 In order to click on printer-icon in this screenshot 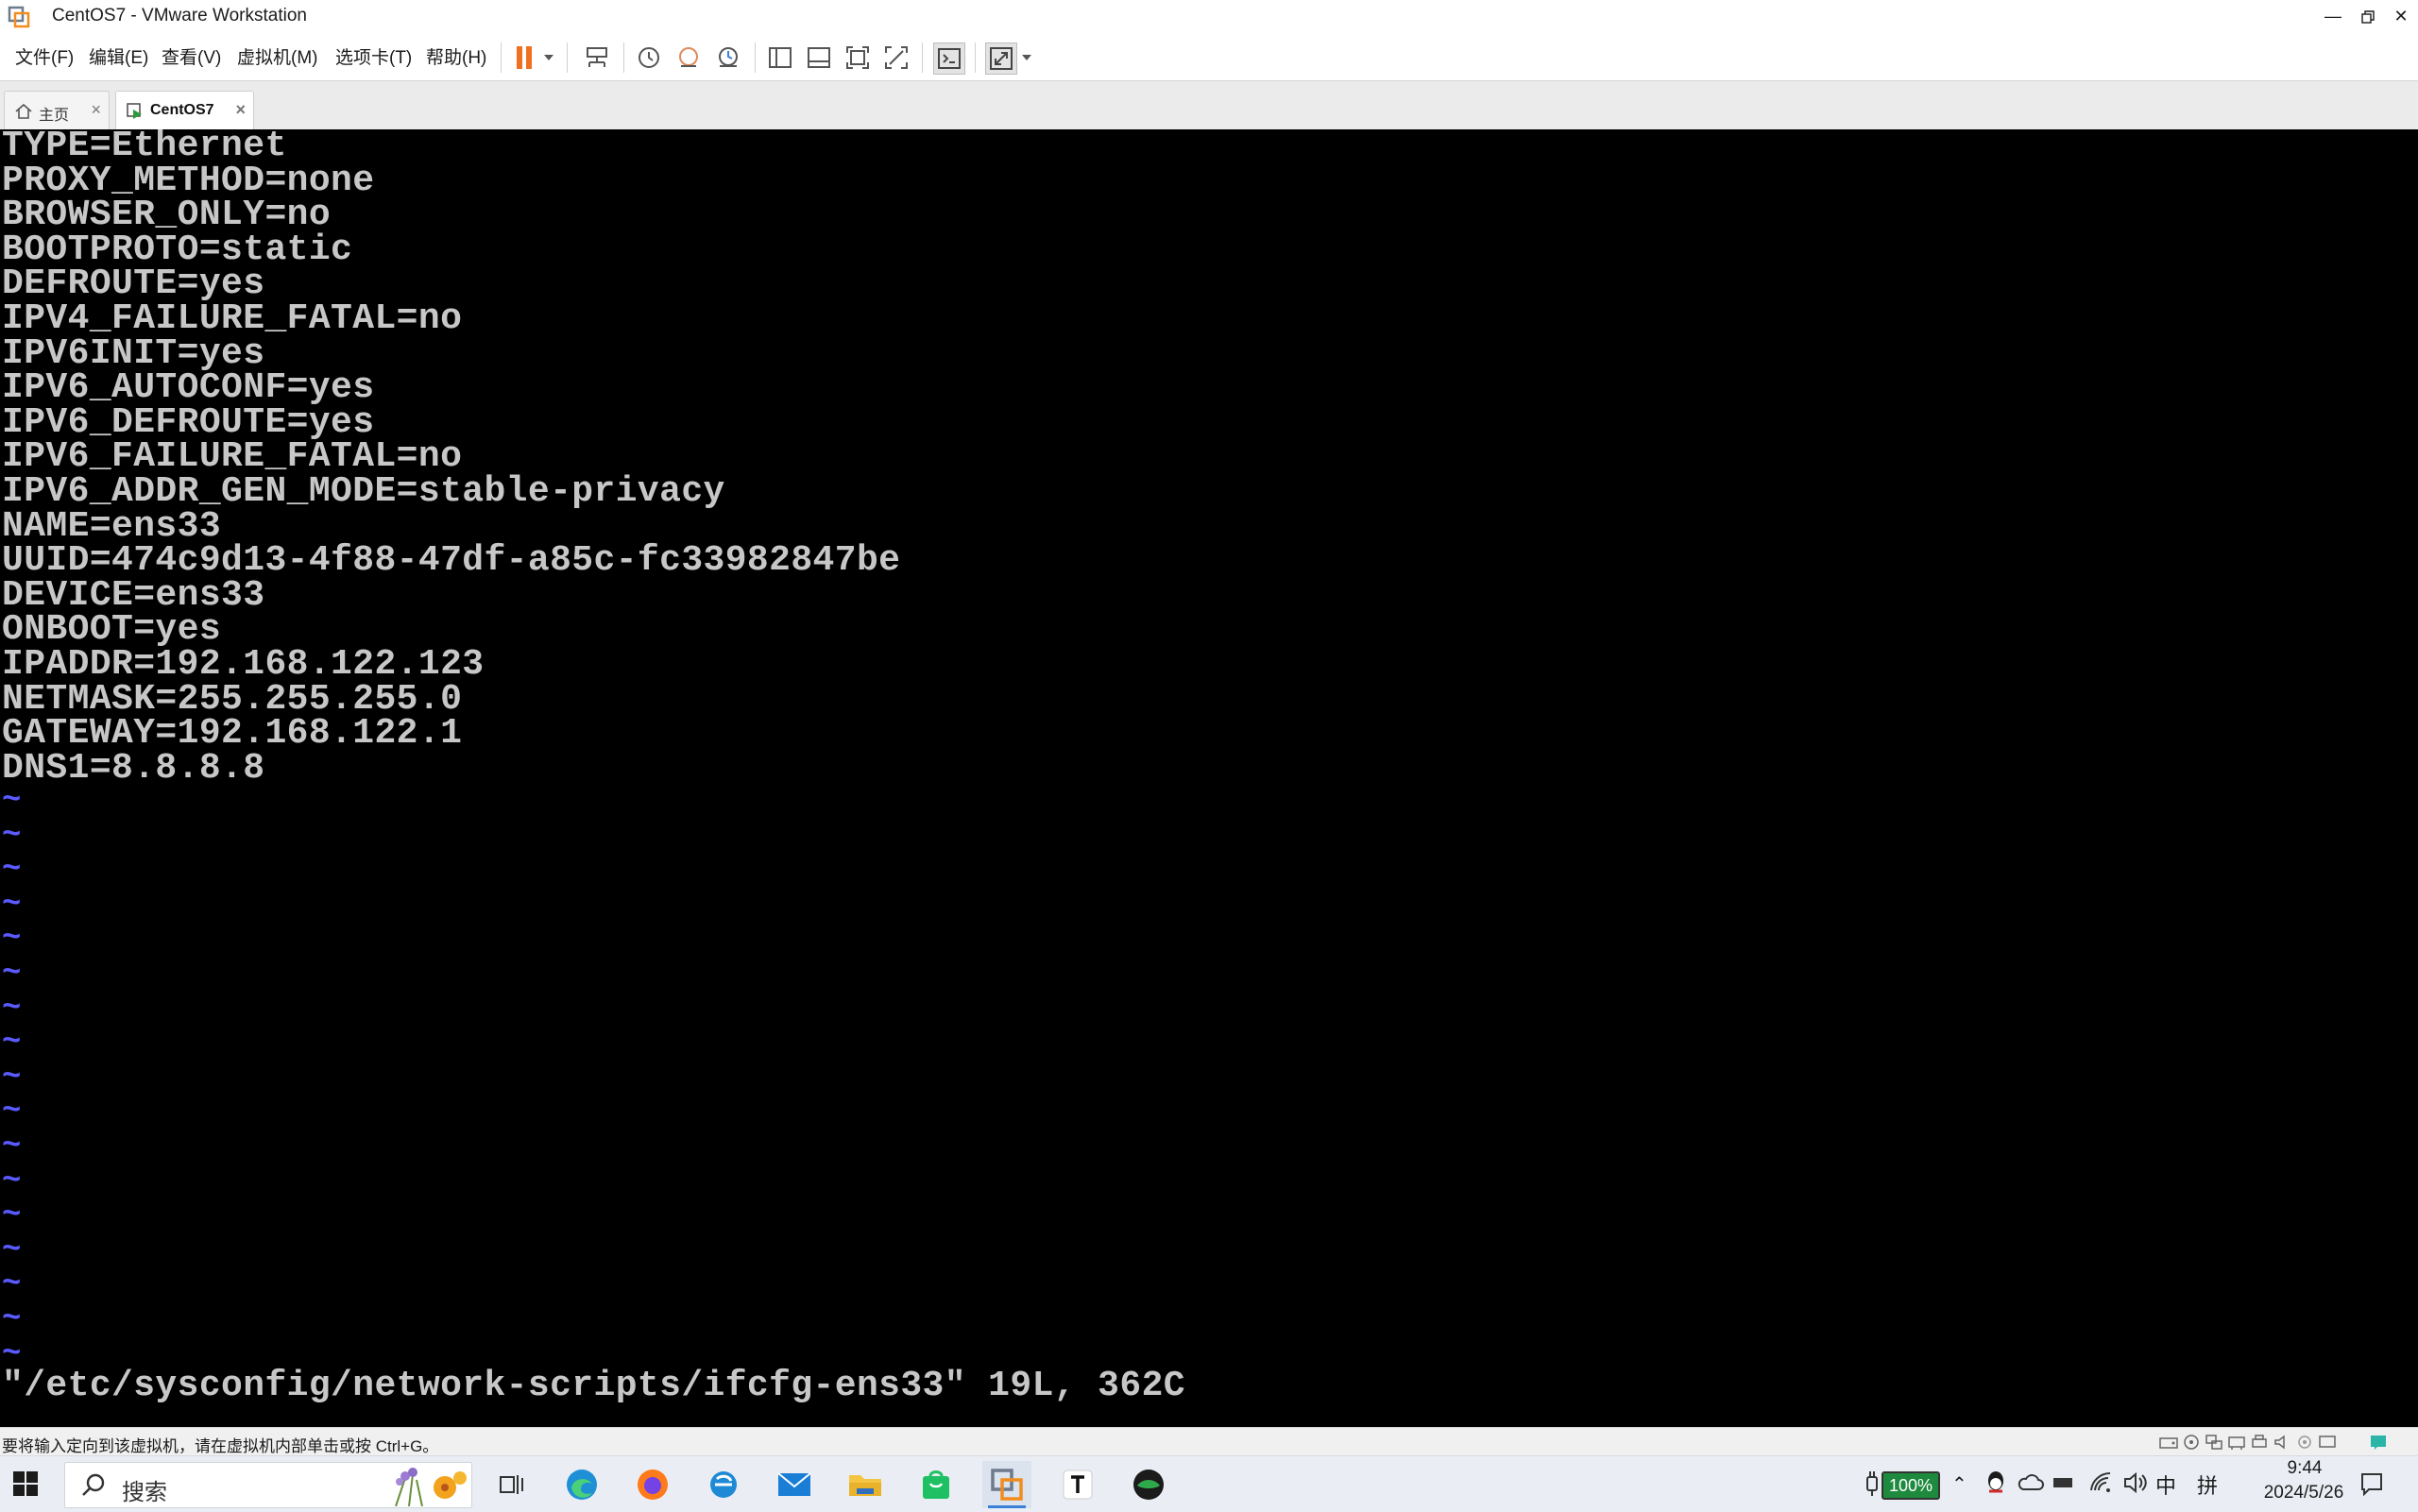, I will do `click(2259, 1442)`.